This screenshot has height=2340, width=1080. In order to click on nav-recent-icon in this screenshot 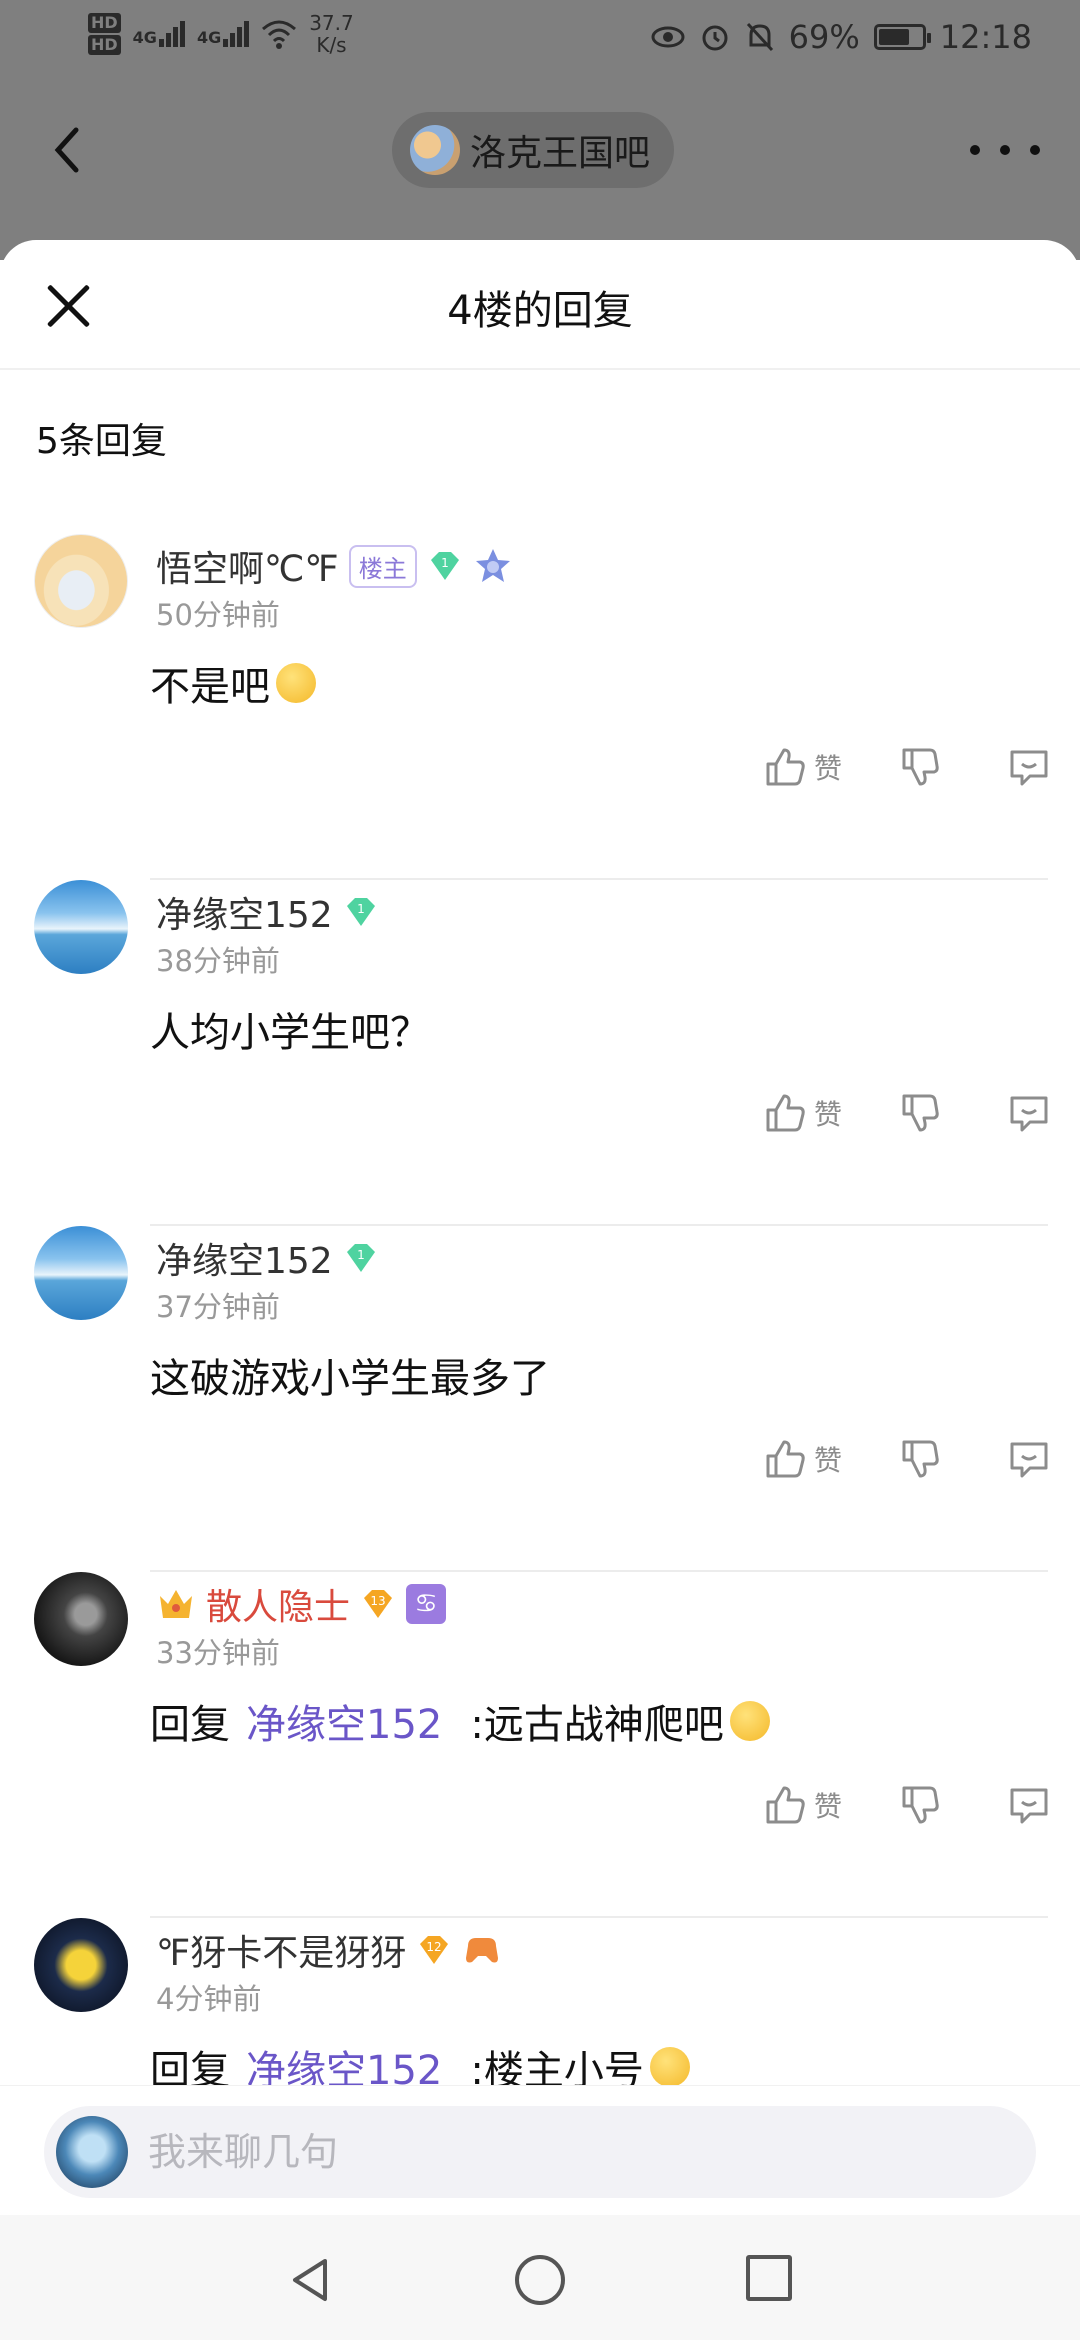, I will do `click(769, 2278)`.